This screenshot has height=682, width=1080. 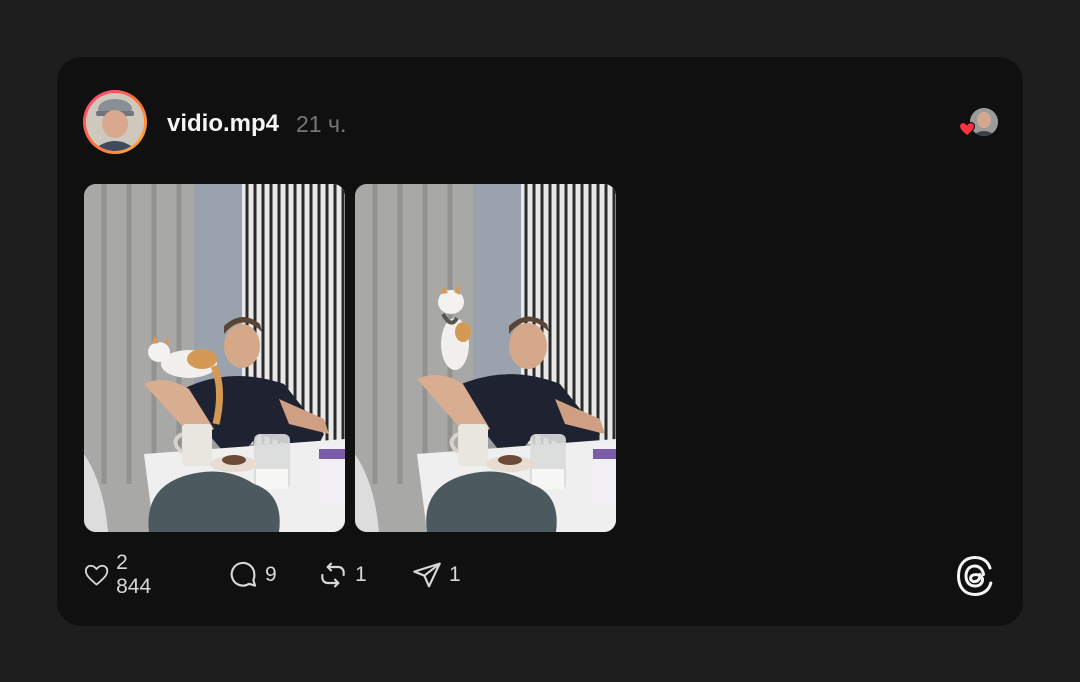 What do you see at coordinates (96, 575) in the screenshot?
I see `heart-icon` at bounding box center [96, 575].